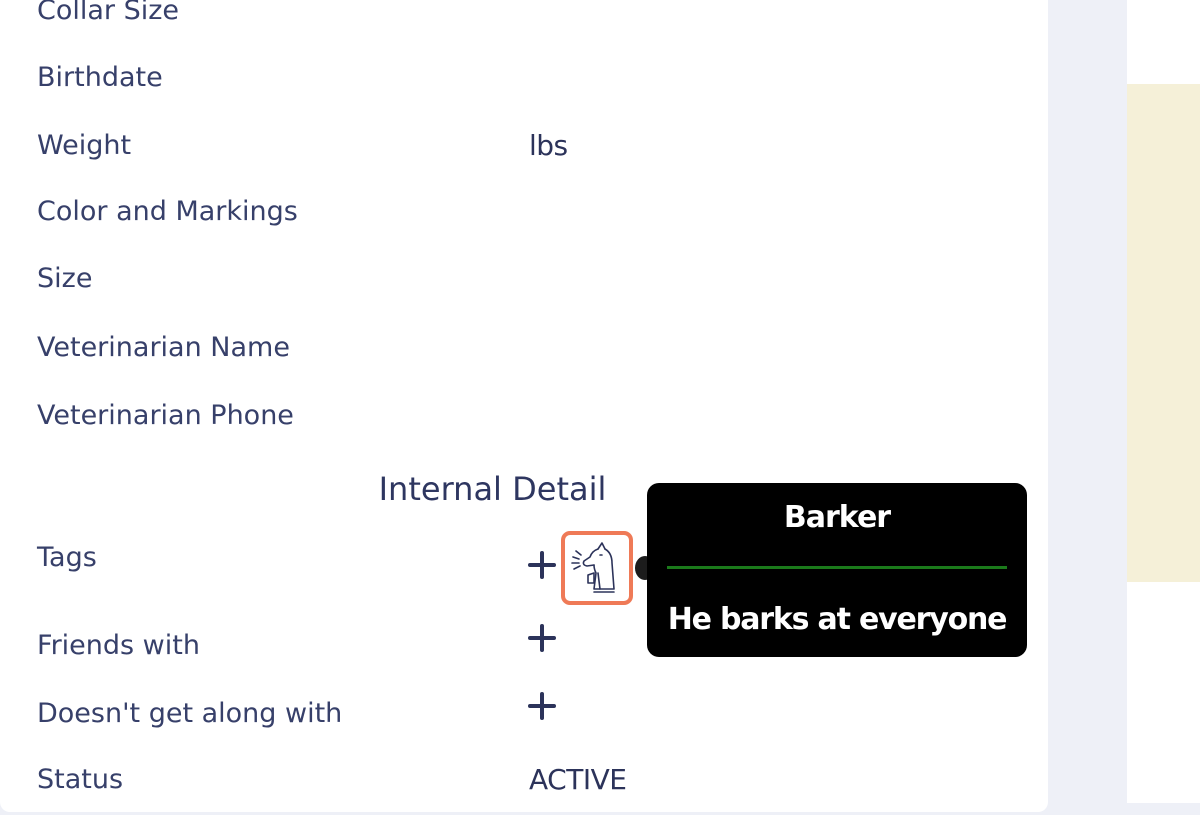 This screenshot has height=815, width=1200. What do you see at coordinates (578, 779) in the screenshot?
I see `status-value: ACTIVE` at bounding box center [578, 779].